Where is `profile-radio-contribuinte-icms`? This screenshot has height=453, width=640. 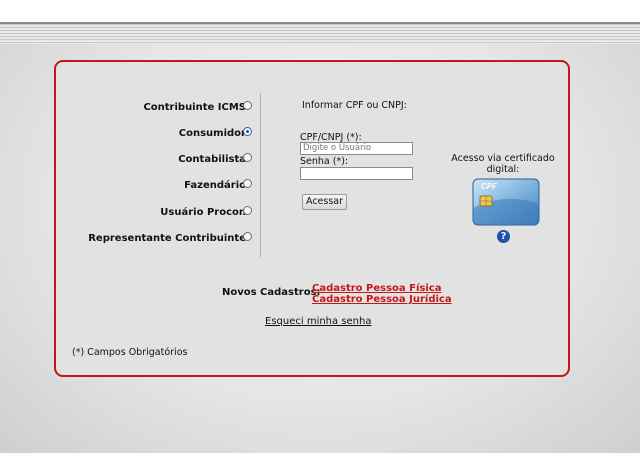
profile-radio-contribuinte-icms is located at coordinates (247, 105).